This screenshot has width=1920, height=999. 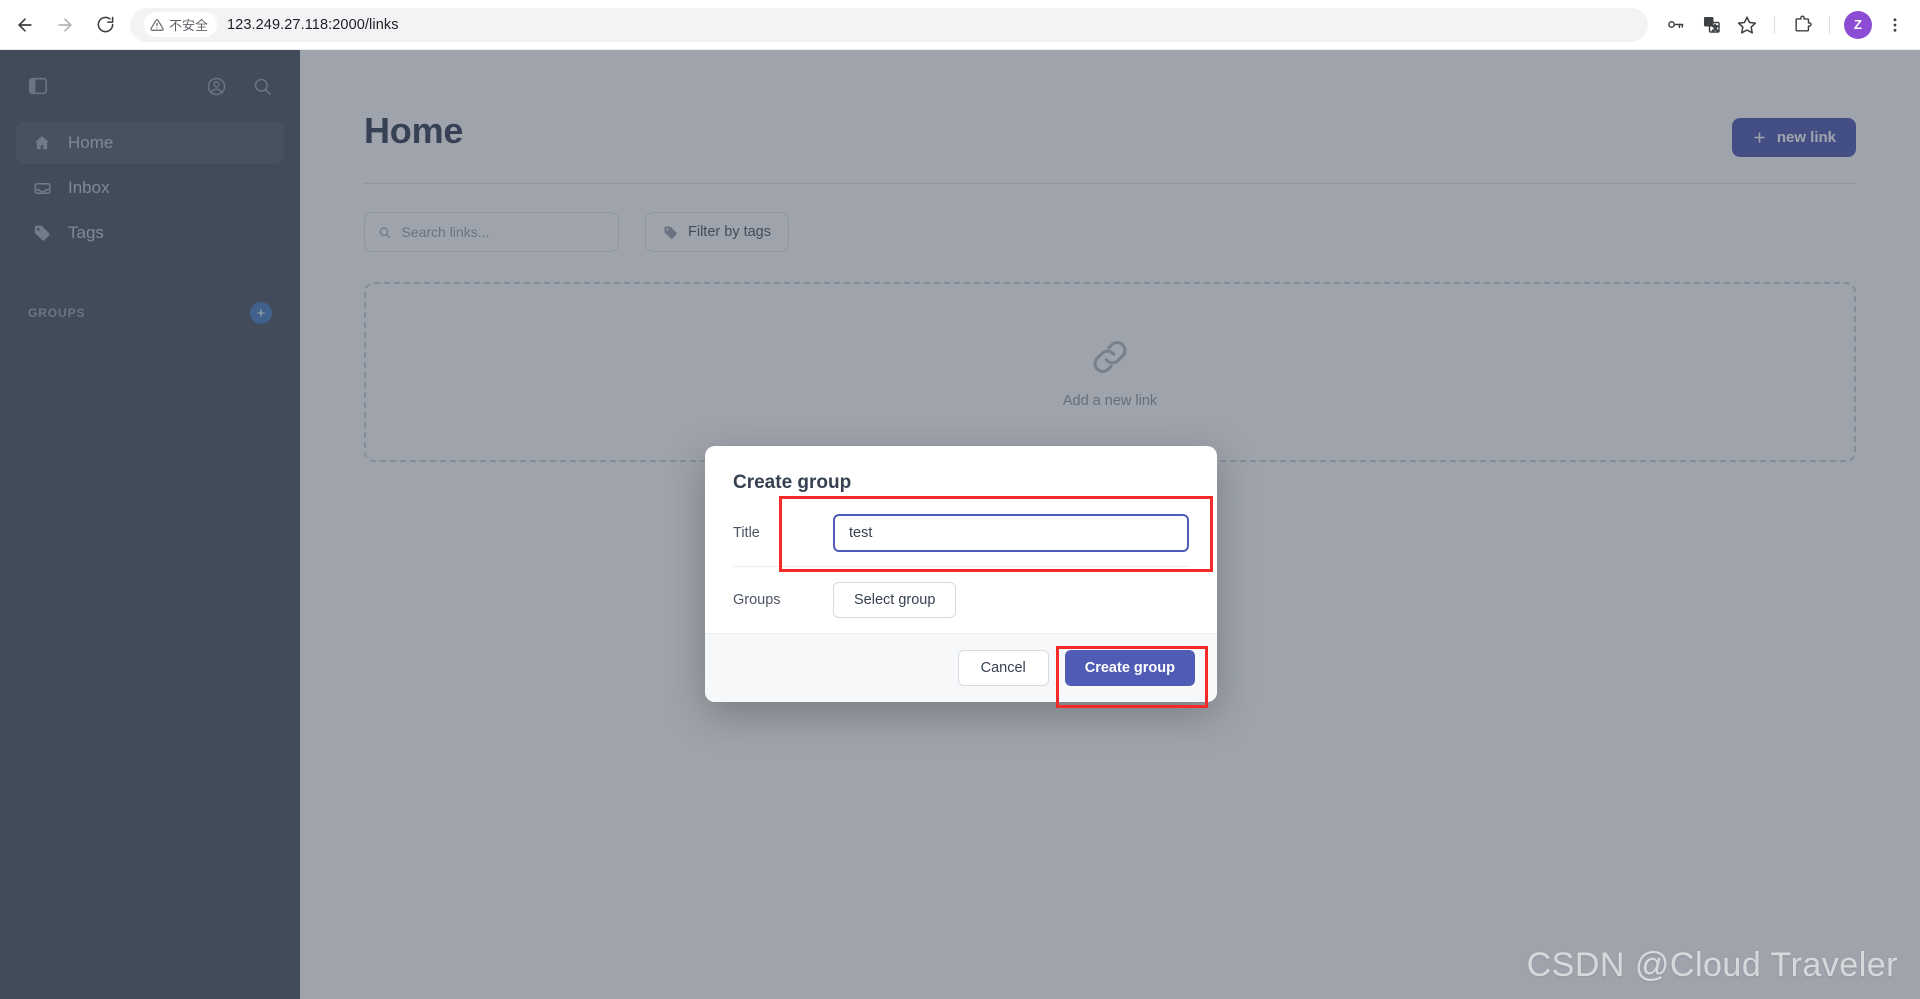 What do you see at coordinates (189, 25) in the screenshot?
I see `security-warning-text: 不安全` at bounding box center [189, 25].